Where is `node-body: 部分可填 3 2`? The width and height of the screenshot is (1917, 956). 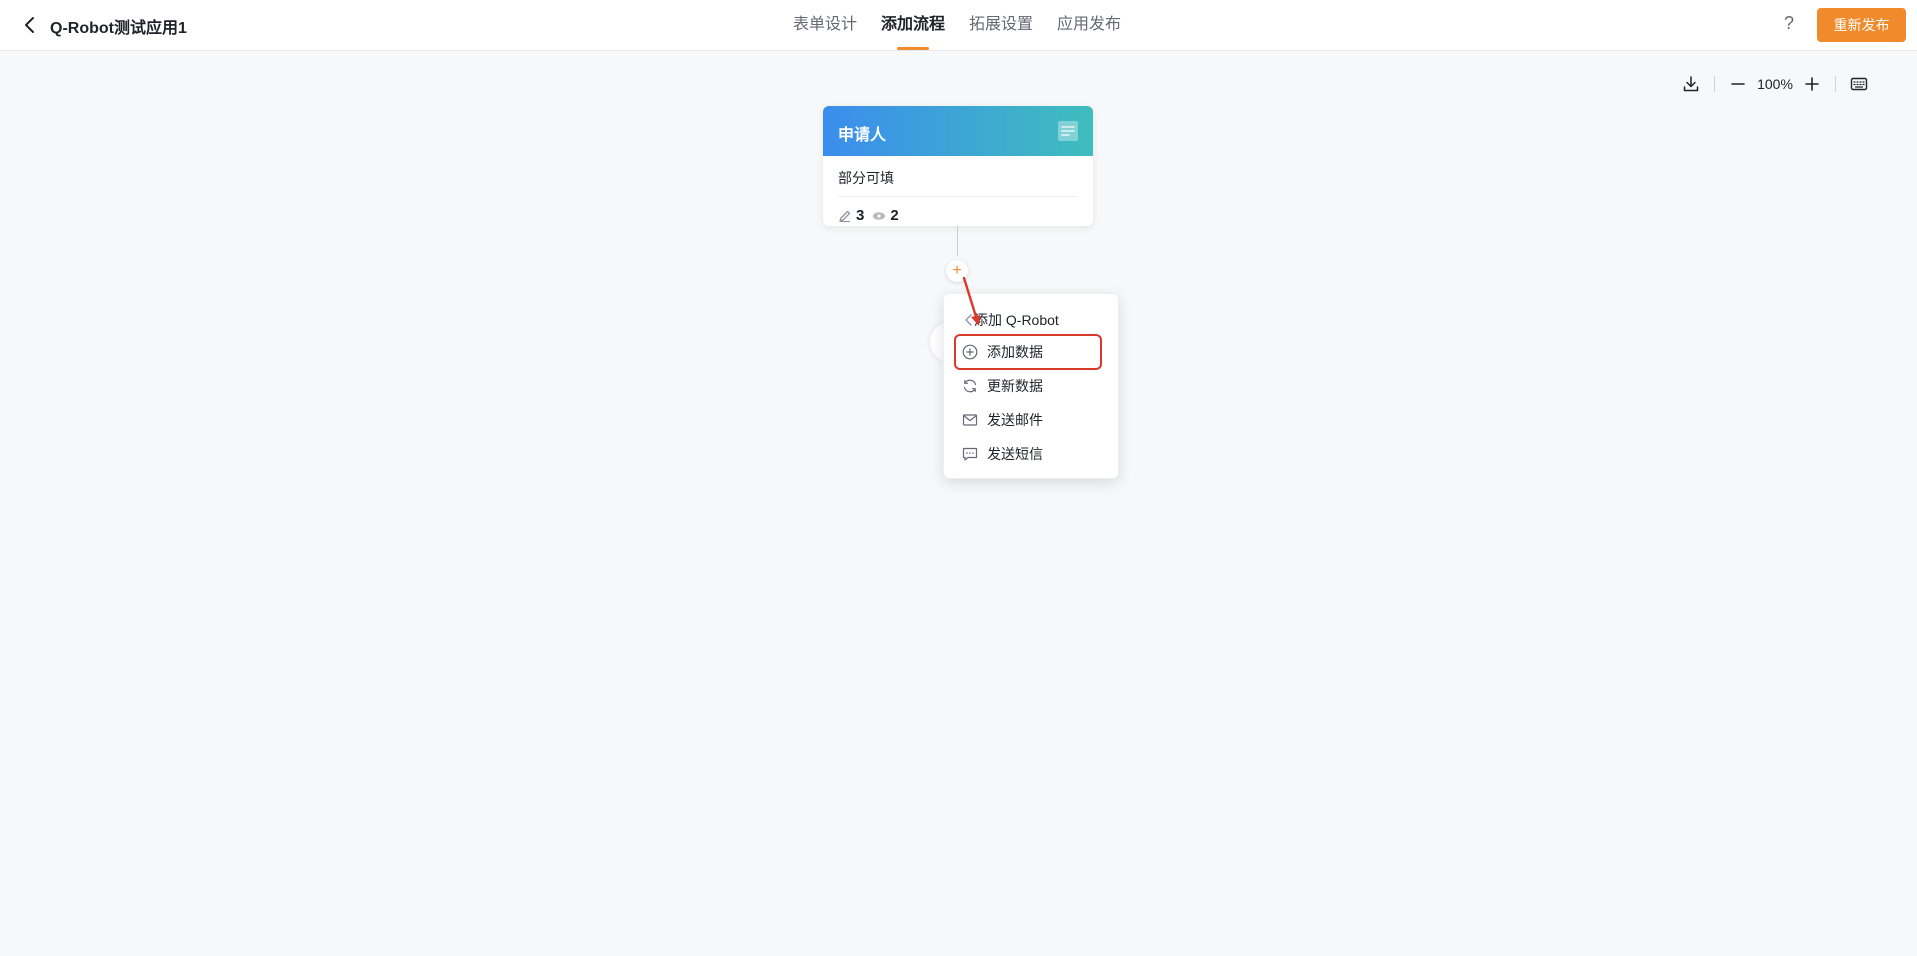 node-body: 部分可填 3 2 is located at coordinates (958, 190).